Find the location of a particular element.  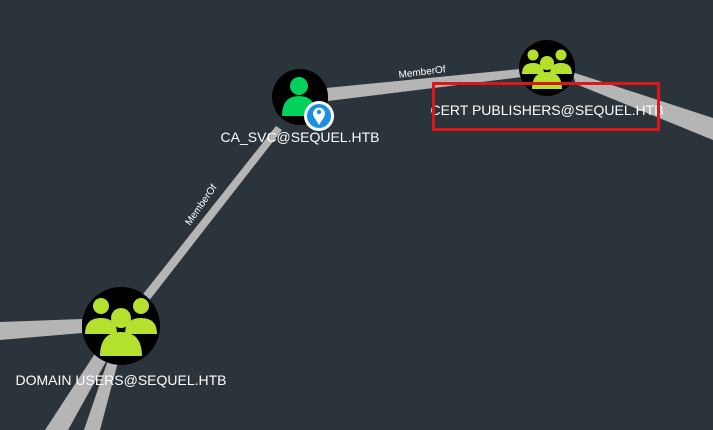

highlight-box is located at coordinates (546, 106).